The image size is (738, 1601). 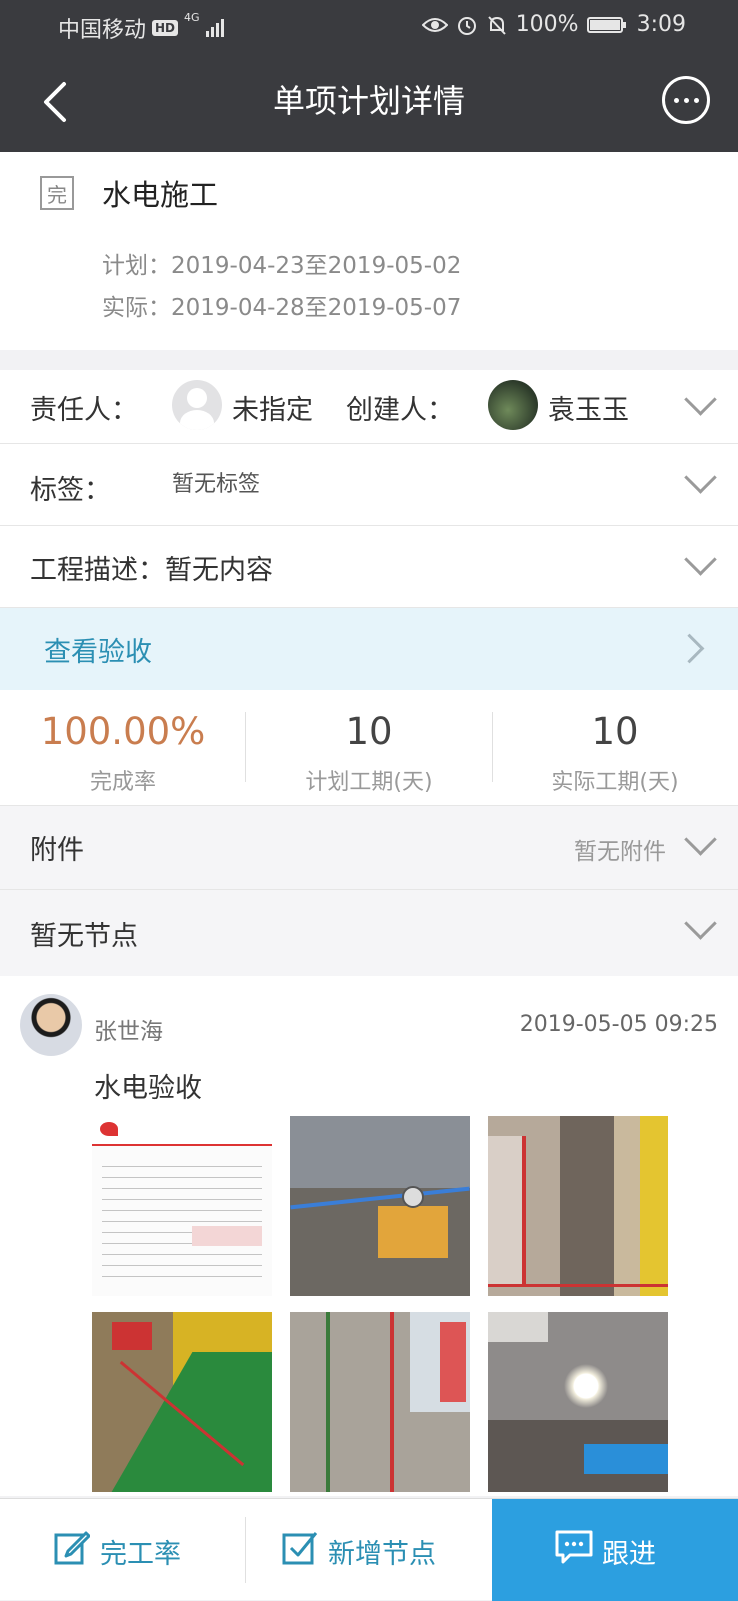 What do you see at coordinates (140, 1554) in the screenshot?
I see `tab-label: 完工率` at bounding box center [140, 1554].